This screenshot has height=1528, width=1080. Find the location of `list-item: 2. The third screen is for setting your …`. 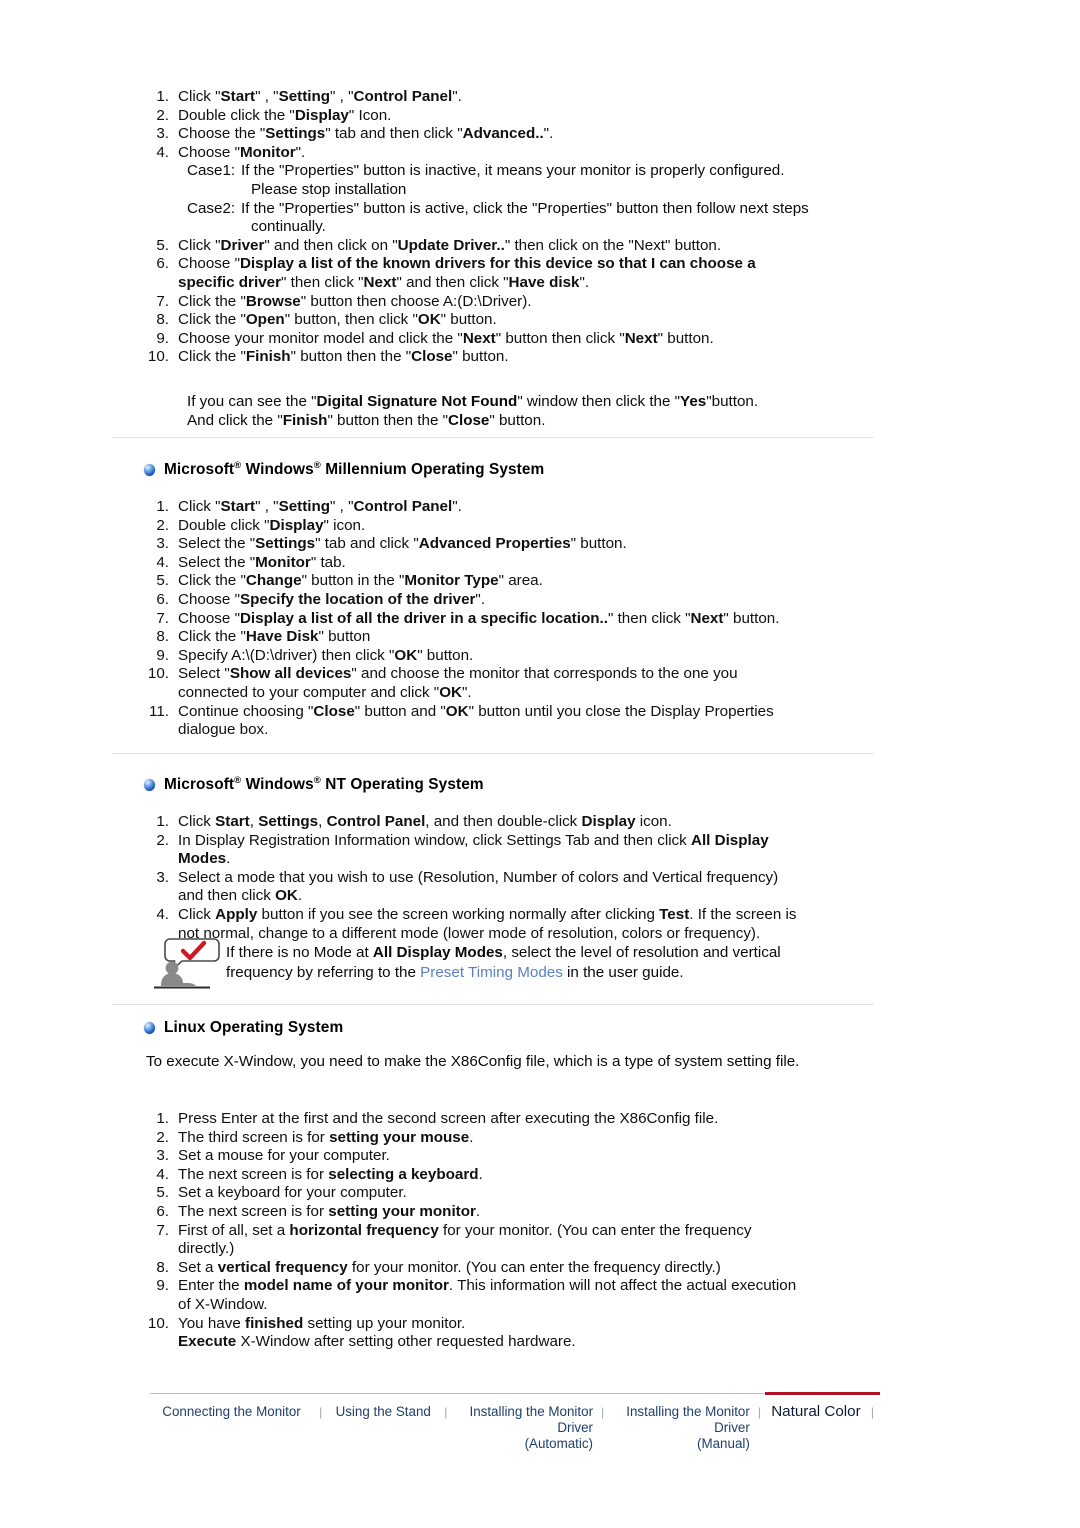

list-item: 2. The third screen is for setting your … is located at coordinates (516, 1138).